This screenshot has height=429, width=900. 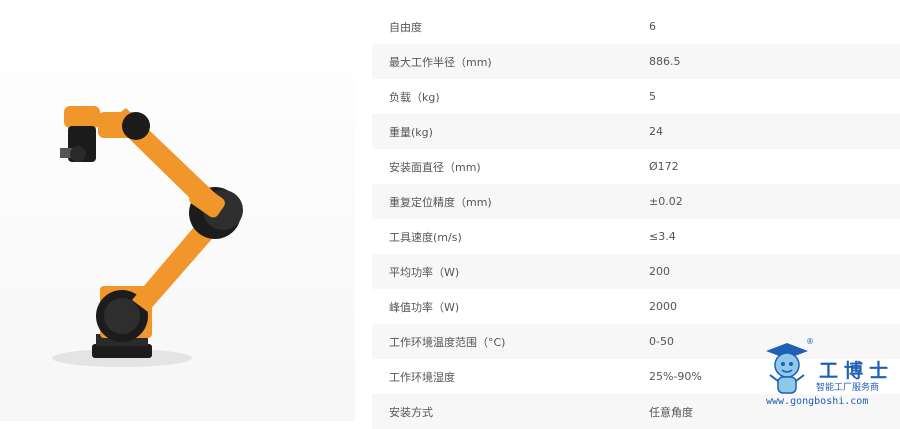 I want to click on spec-value: 2000, so click(x=663, y=306).